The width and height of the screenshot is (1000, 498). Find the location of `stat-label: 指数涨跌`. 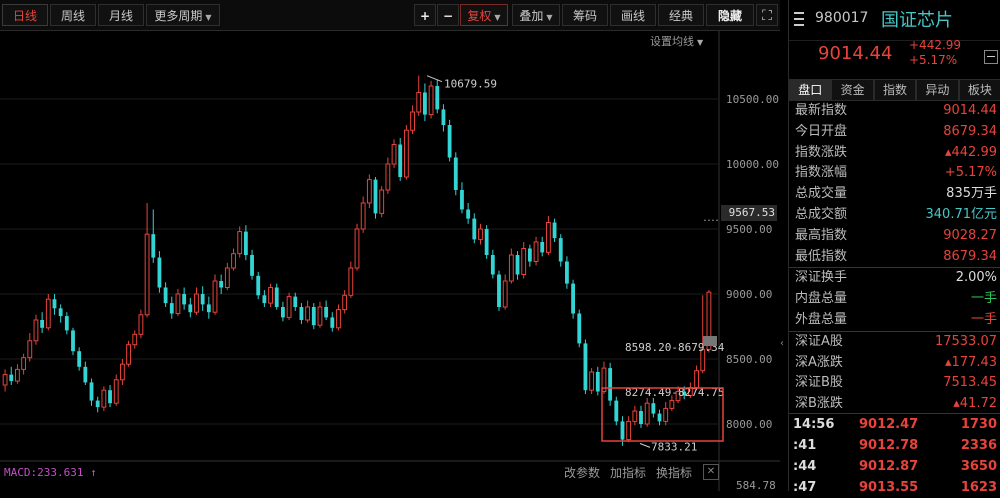

stat-label: 指数涨跌 is located at coordinates (821, 152).